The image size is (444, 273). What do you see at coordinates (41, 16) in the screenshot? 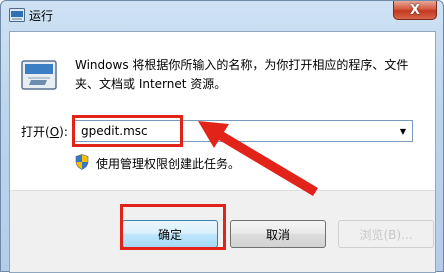
I see `window-title: 运行` at bounding box center [41, 16].